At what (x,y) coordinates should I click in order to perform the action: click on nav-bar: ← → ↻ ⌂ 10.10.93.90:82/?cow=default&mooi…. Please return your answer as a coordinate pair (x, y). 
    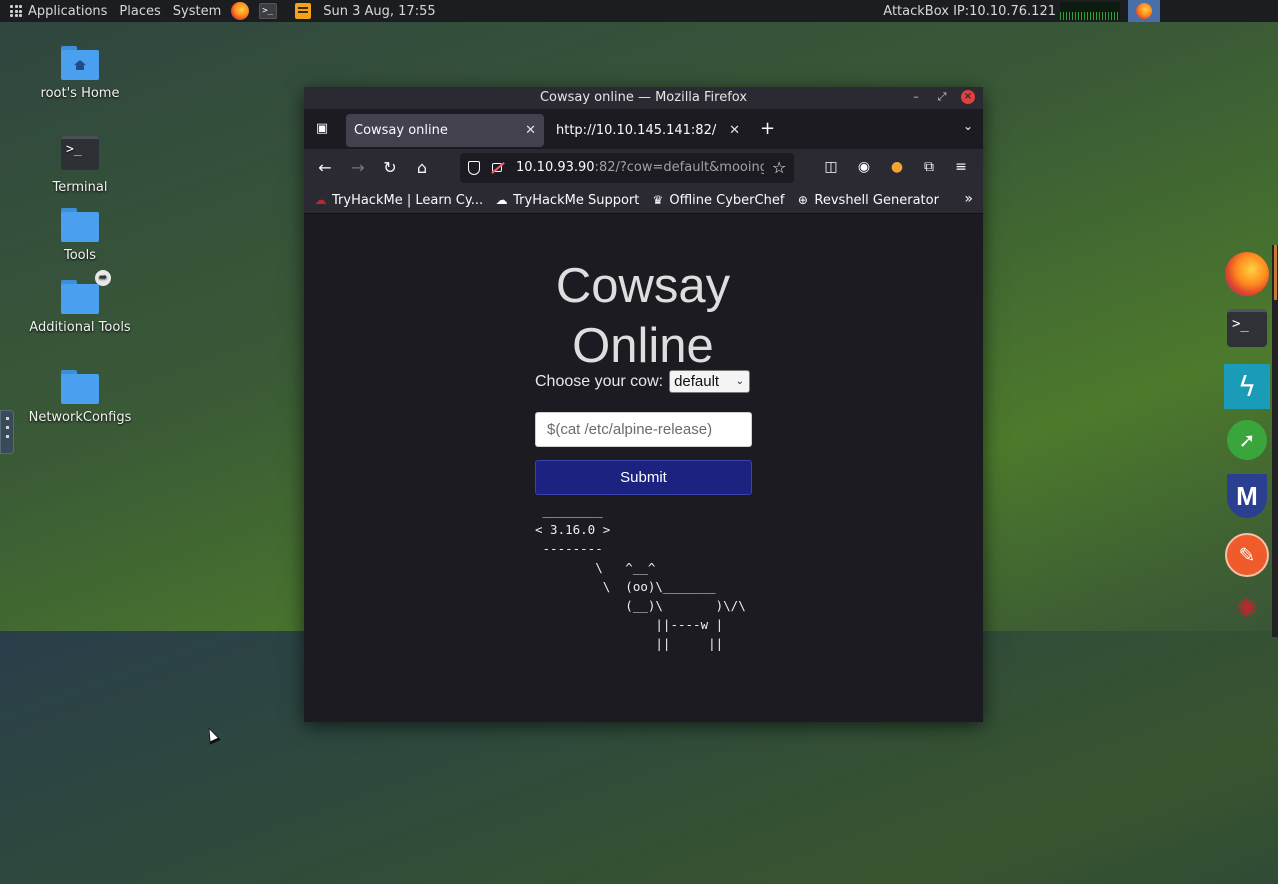
    Looking at the image, I should click on (643, 168).